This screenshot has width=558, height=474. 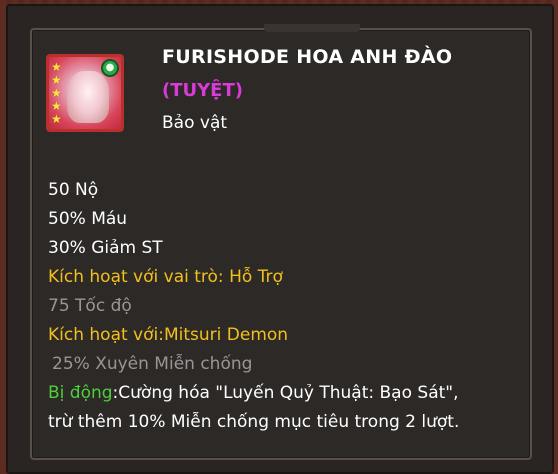 What do you see at coordinates (73, 190) in the screenshot?
I see `stat-rage: 50 Nộ` at bounding box center [73, 190].